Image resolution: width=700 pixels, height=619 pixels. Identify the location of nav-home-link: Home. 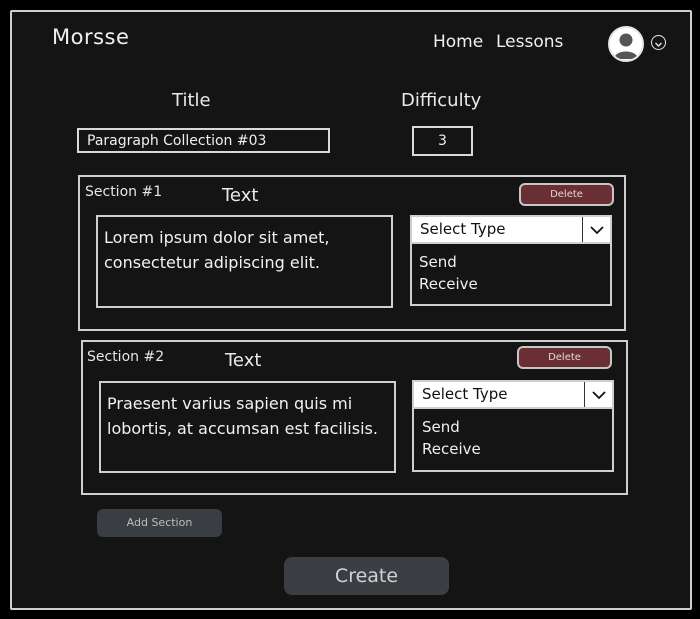
(458, 42).